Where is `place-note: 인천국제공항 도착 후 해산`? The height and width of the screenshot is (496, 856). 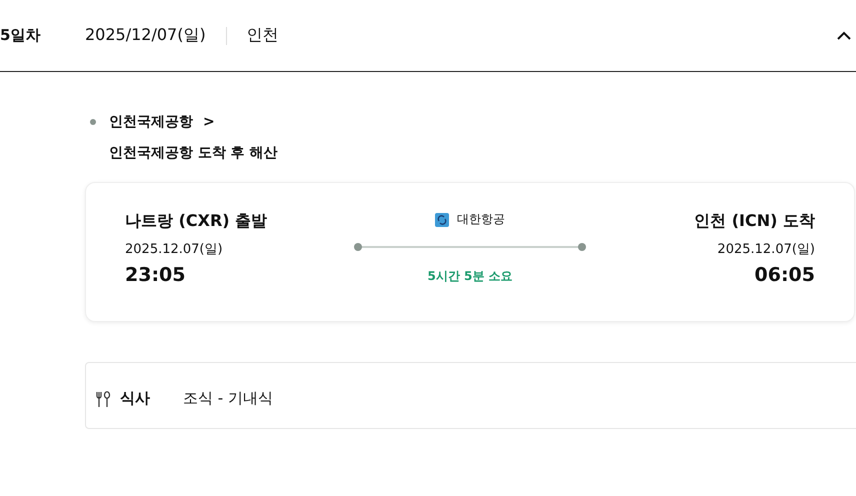
place-note: 인천국제공항 도착 후 해산 is located at coordinates (194, 153).